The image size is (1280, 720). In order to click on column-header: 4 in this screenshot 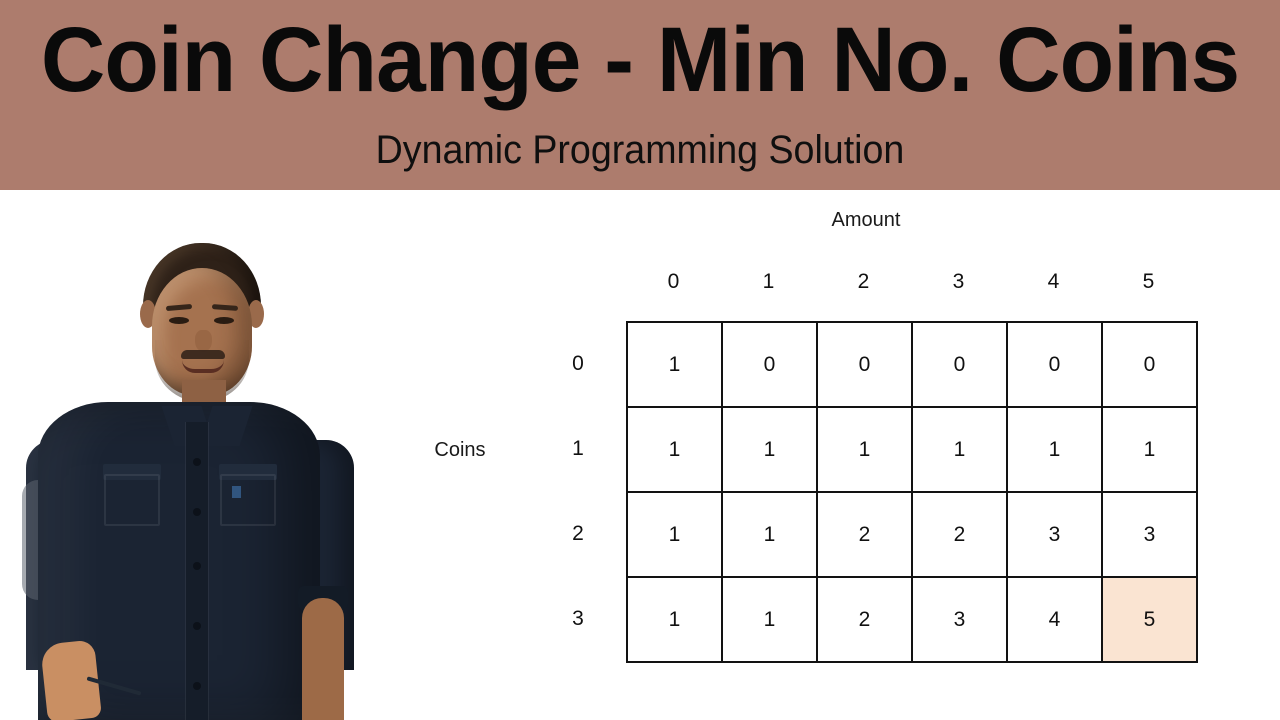, I will do `click(1053, 281)`.